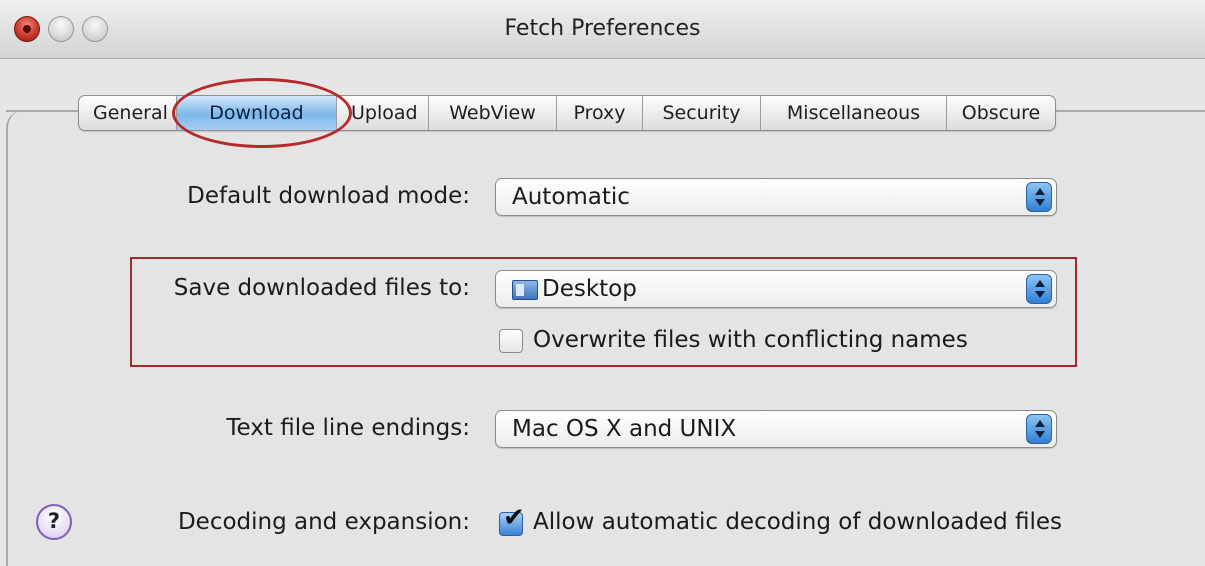 This screenshot has width=1205, height=566. What do you see at coordinates (525, 290) in the screenshot?
I see `desktop-folder-icon` at bounding box center [525, 290].